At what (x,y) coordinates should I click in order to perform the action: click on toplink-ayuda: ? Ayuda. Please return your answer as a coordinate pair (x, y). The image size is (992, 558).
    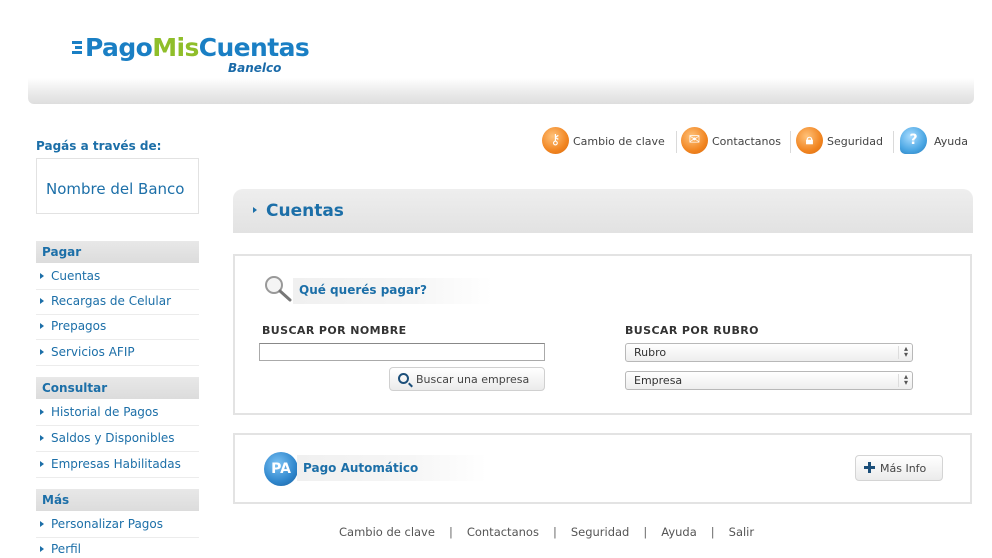
    Looking at the image, I should click on (936, 142).